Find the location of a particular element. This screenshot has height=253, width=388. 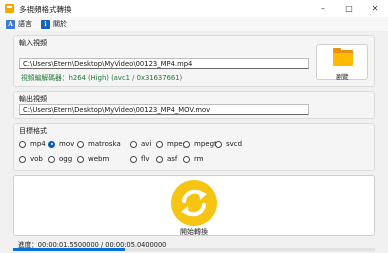

menu-bar: A 語言 i 關於 is located at coordinates (194, 24).